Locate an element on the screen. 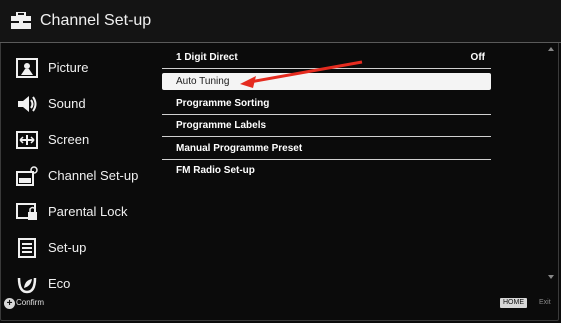  confirm-plus-icon: + is located at coordinates (9, 303).